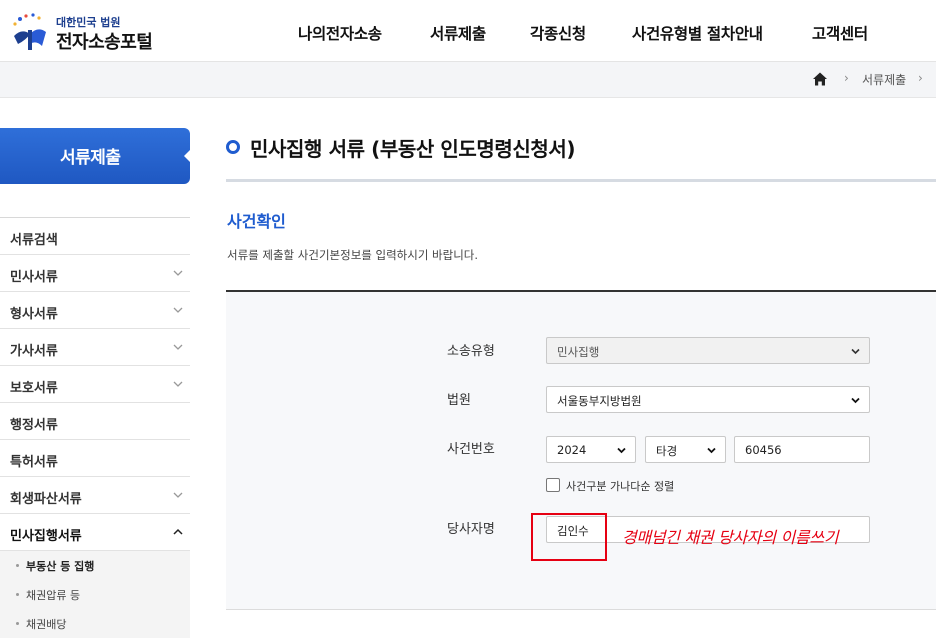  I want to click on title-circle-icon, so click(233, 147).